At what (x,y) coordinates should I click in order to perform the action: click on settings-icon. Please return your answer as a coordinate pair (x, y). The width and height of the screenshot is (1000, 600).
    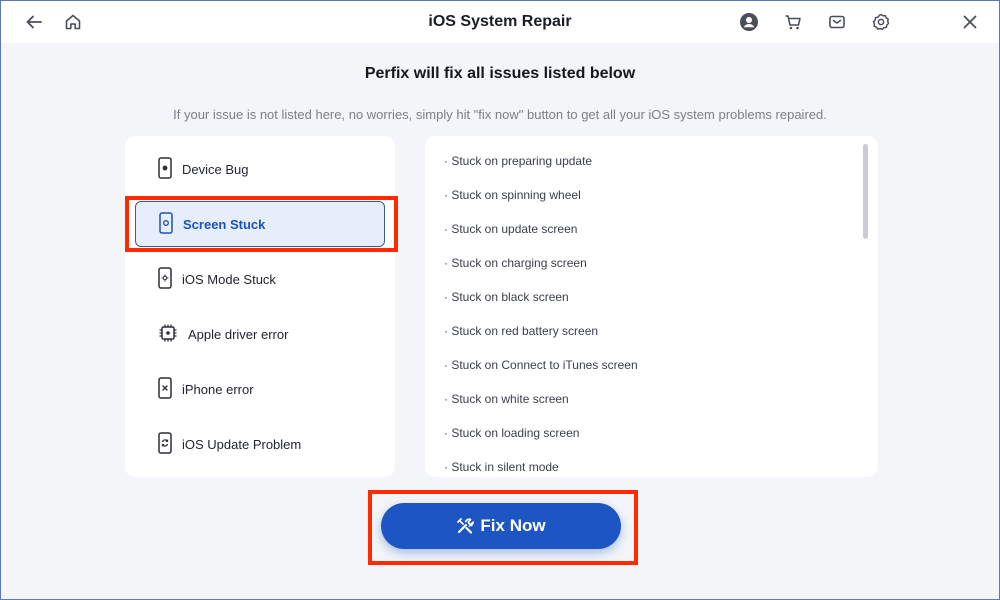
    Looking at the image, I should click on (881, 22).